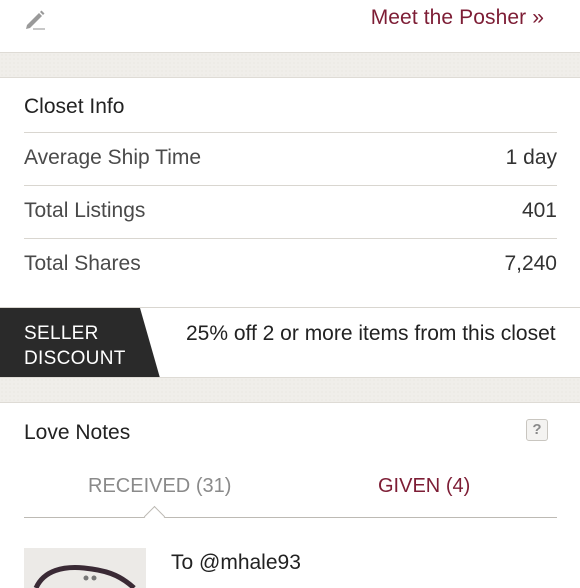 This screenshot has height=588, width=580. What do you see at coordinates (36, 19) in the screenshot?
I see `pencil-icon` at bounding box center [36, 19].